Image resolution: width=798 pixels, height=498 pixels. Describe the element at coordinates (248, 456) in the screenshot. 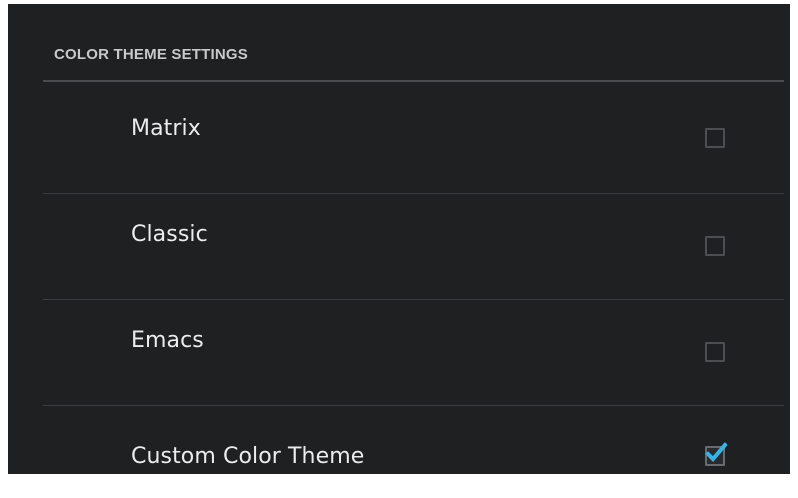

I see `theme-option-label: Custom Color Theme` at that location.